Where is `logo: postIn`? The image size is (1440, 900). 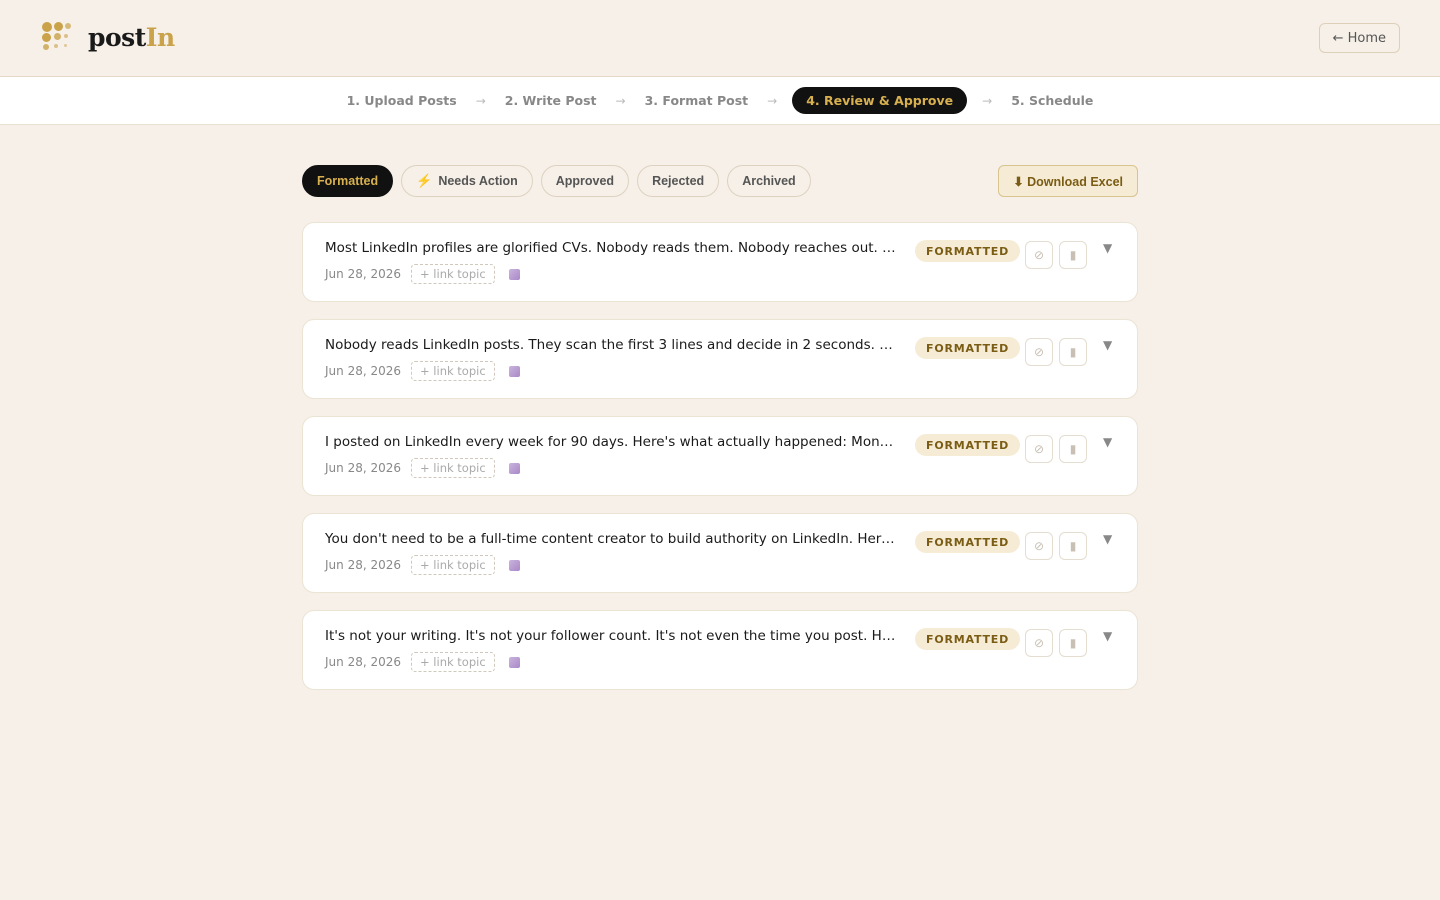 logo: postIn is located at coordinates (108, 37).